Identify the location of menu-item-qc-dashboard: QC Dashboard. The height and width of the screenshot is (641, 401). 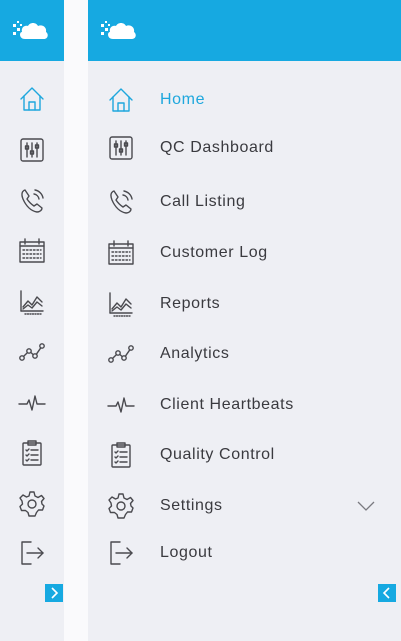
(238, 148).